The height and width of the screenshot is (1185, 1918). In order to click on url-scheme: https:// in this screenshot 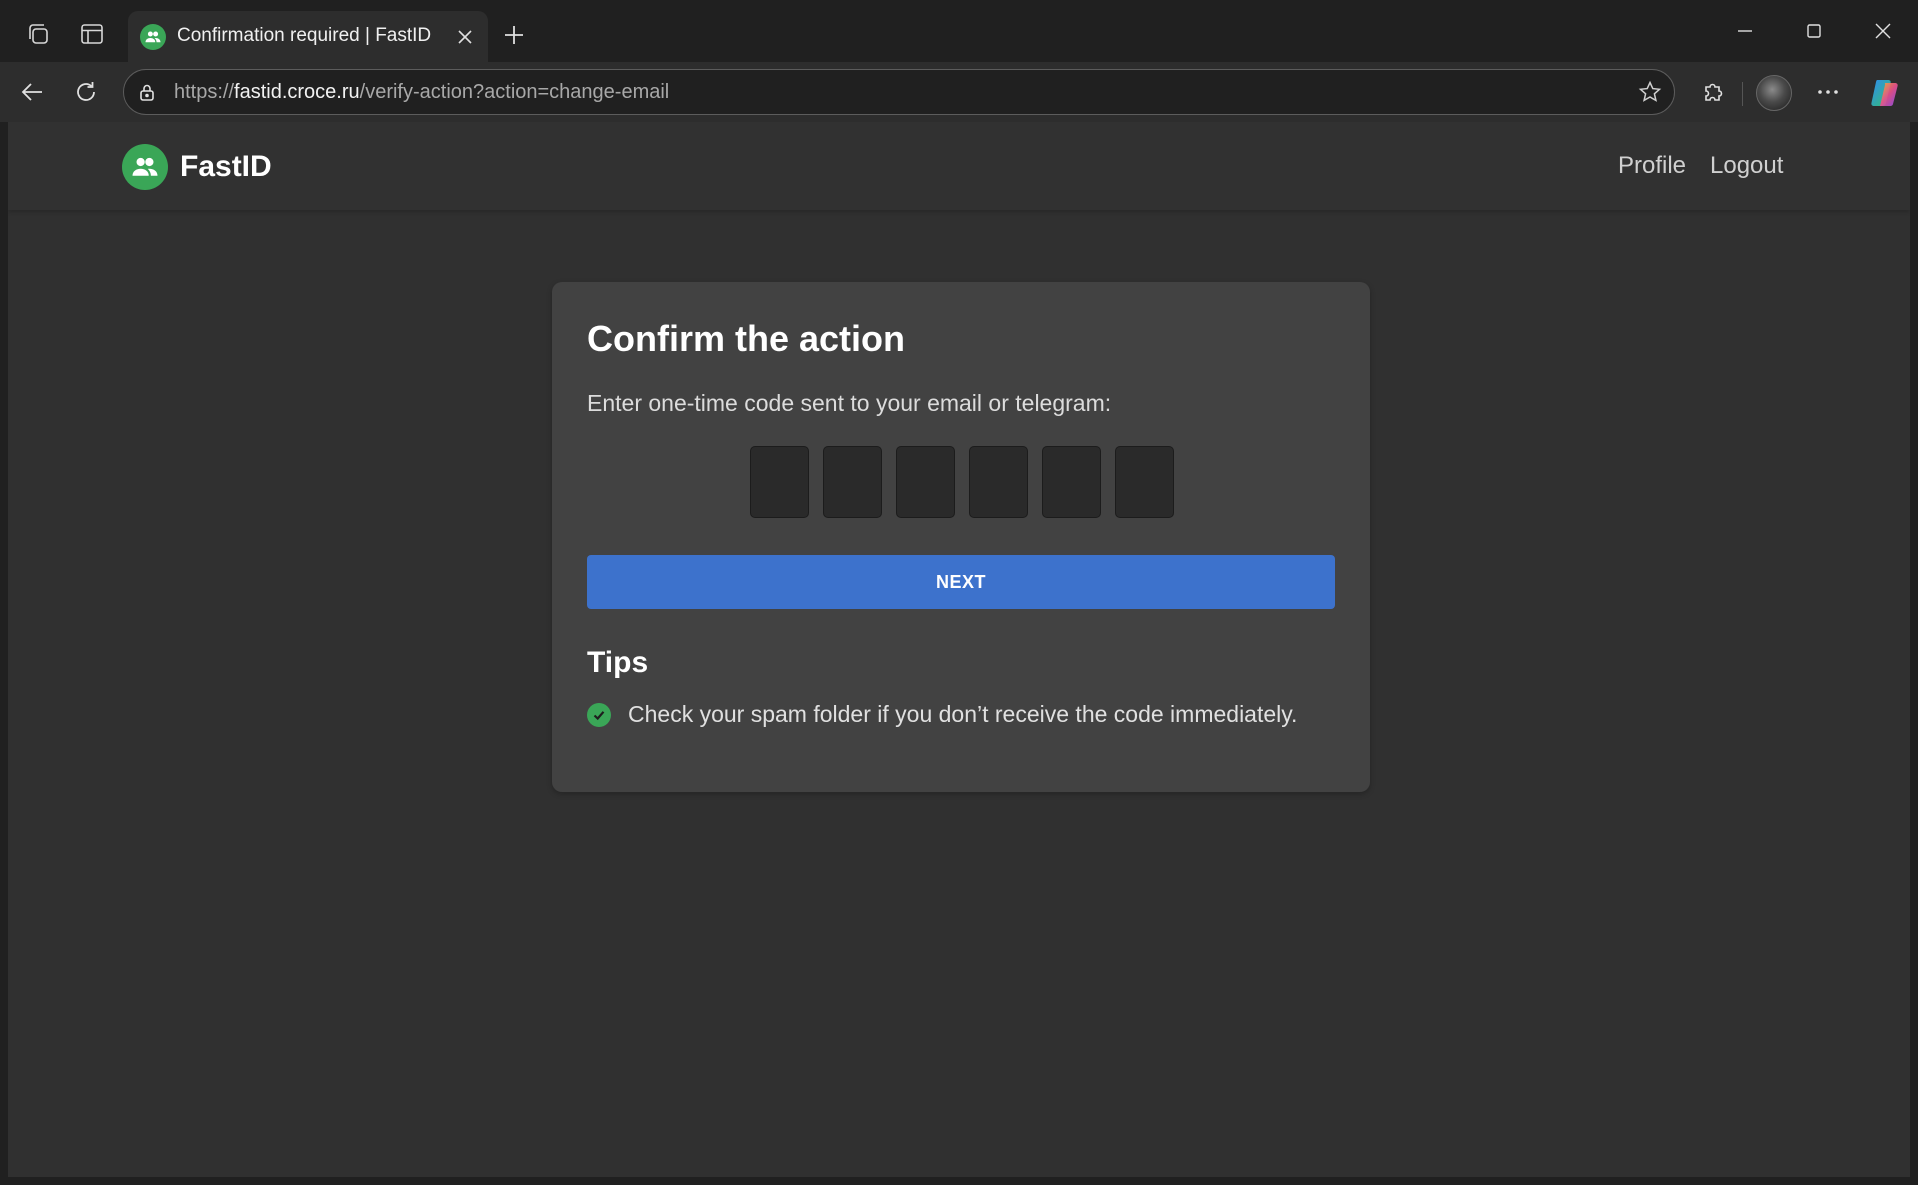, I will do `click(204, 92)`.